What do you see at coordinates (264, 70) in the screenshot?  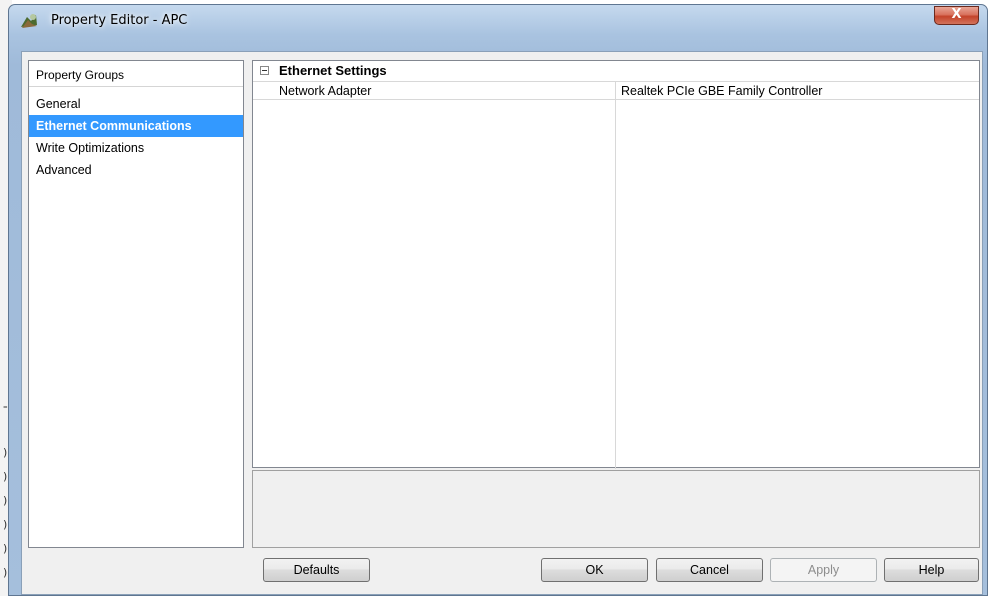 I see `collapse-minus-icon` at bounding box center [264, 70].